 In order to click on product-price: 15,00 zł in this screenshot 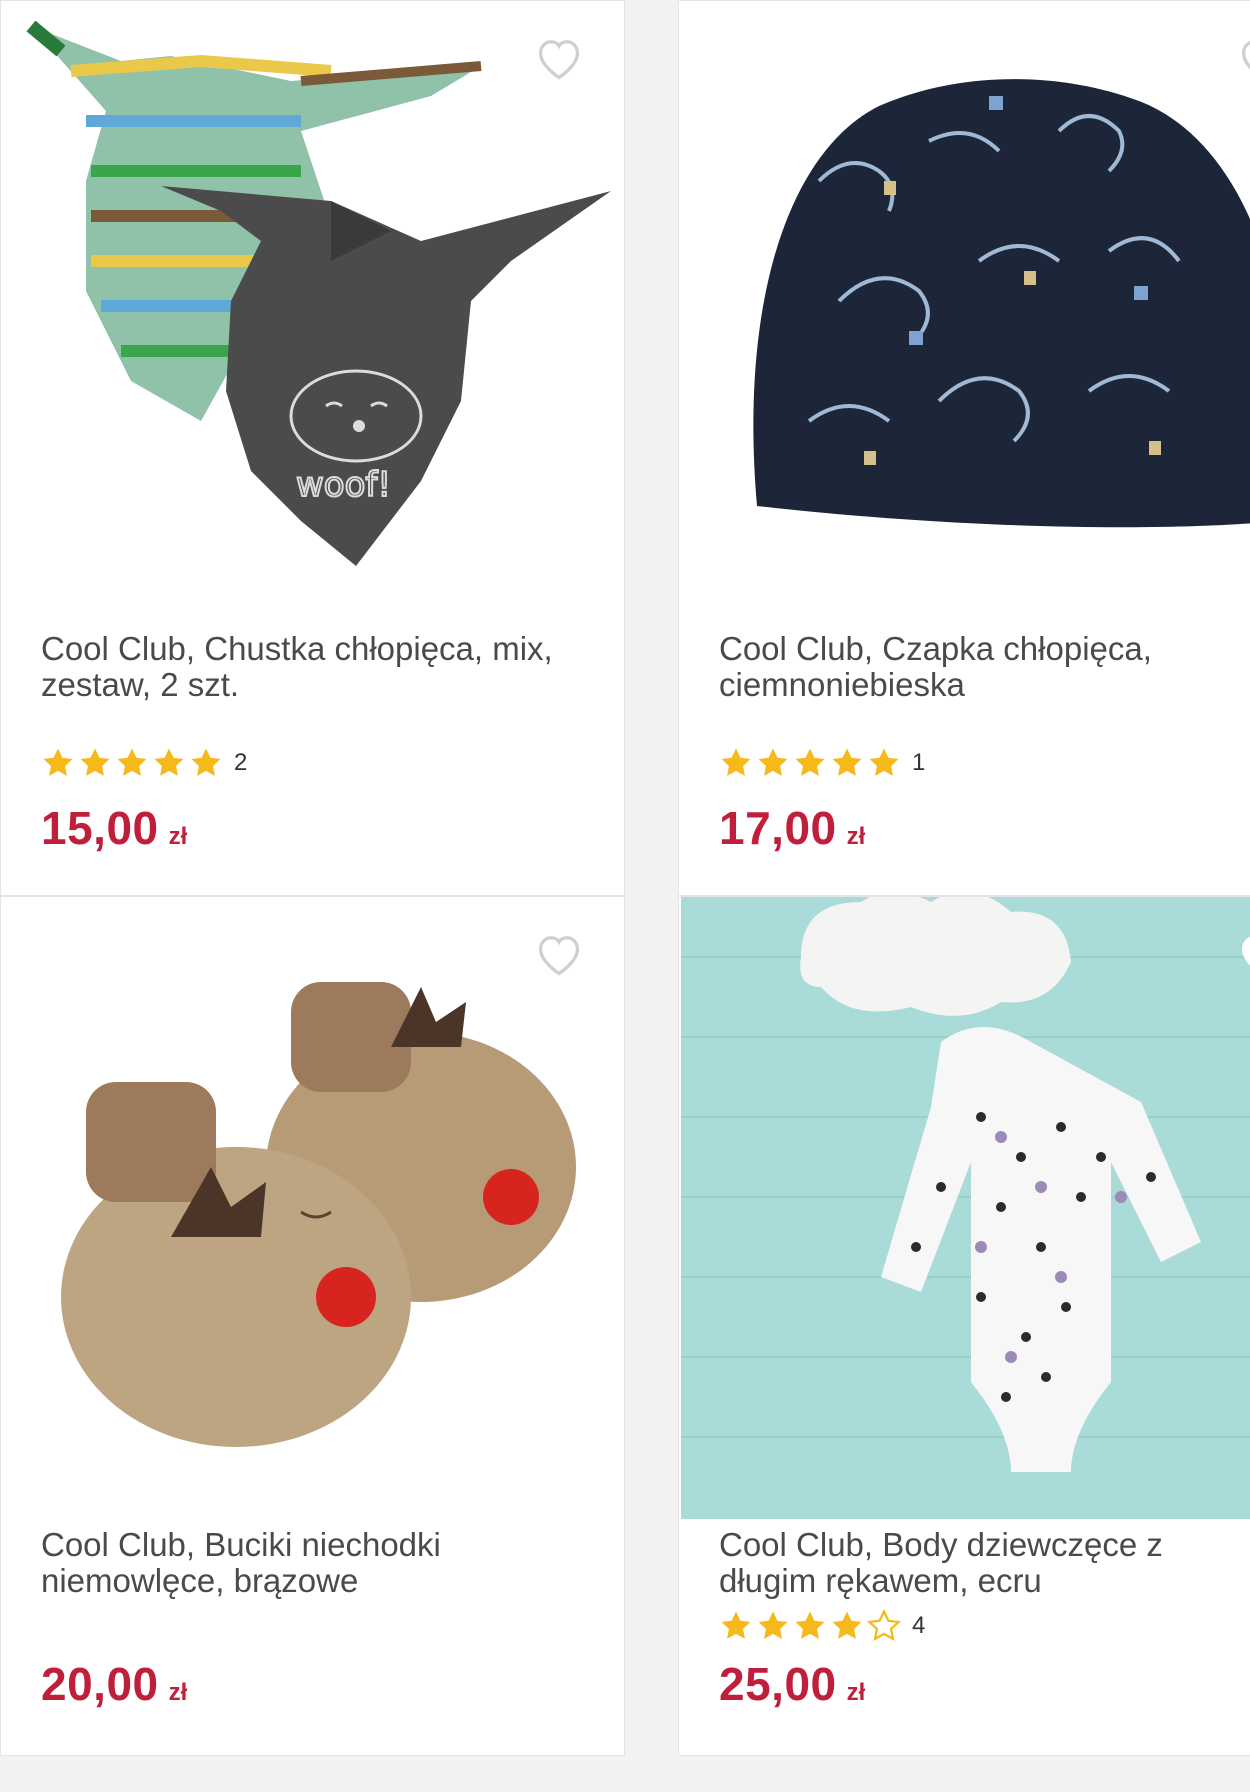, I will do `click(114, 828)`.